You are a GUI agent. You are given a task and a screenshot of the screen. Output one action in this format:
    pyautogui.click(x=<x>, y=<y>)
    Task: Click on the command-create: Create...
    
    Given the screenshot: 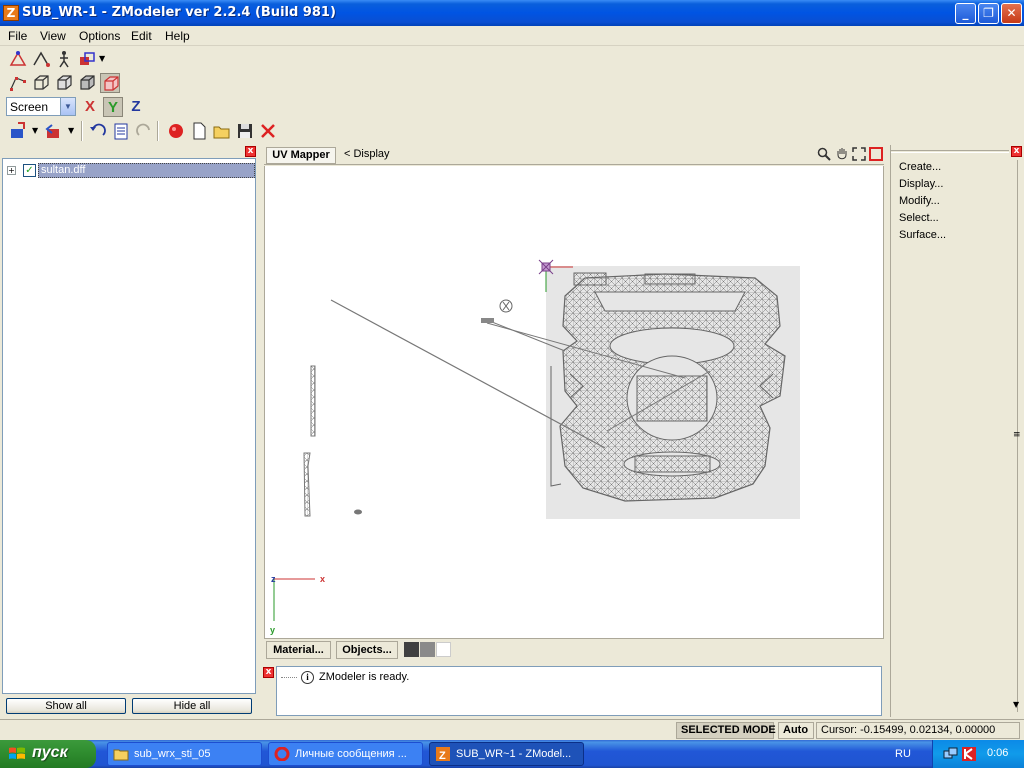 What is the action you would take?
    pyautogui.click(x=920, y=167)
    